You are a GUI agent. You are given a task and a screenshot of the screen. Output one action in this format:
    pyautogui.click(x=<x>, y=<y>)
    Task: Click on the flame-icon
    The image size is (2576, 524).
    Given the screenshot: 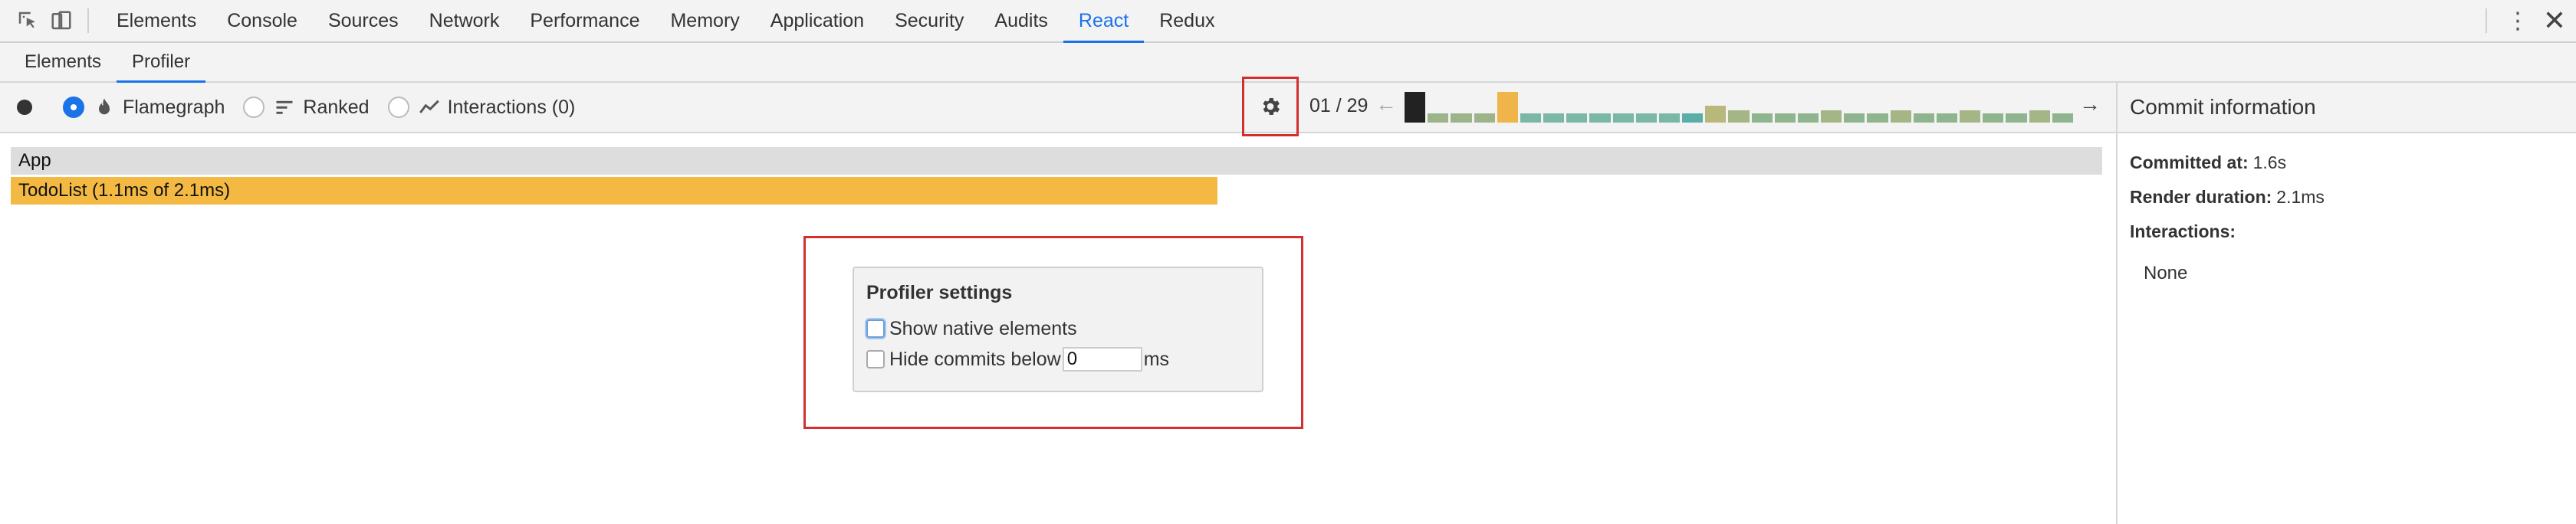 What is the action you would take?
    pyautogui.click(x=105, y=107)
    